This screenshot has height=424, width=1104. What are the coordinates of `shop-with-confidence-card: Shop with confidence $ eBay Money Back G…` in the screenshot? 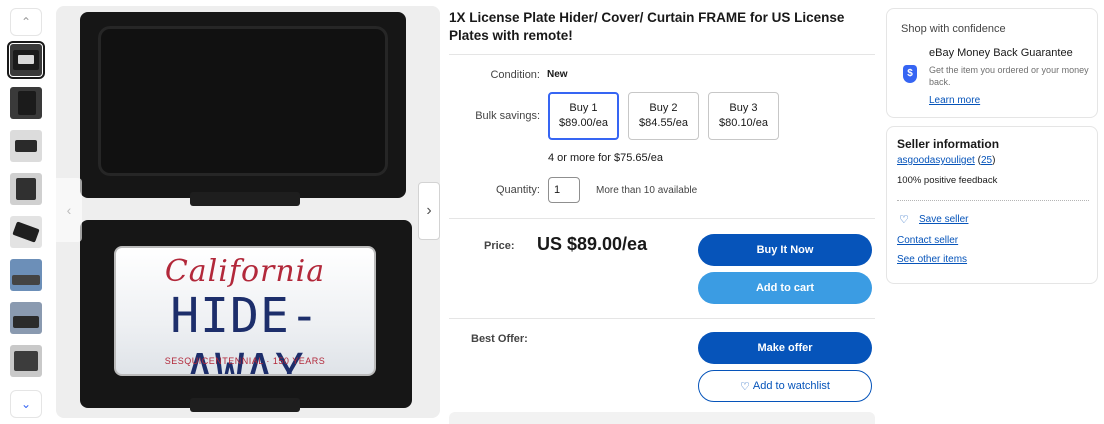 It's located at (992, 63).